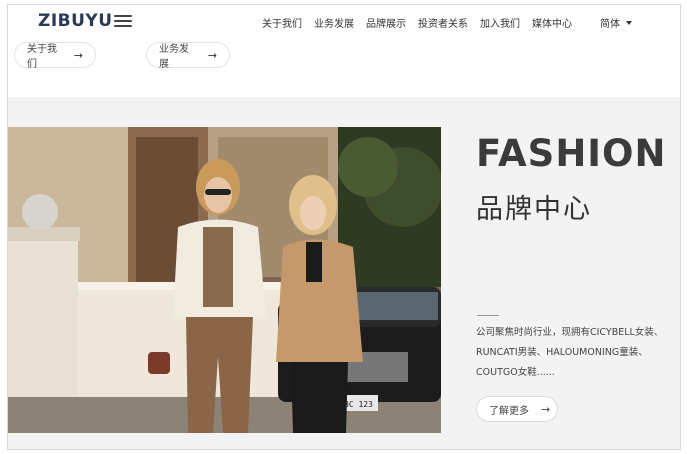  Describe the element at coordinates (75, 21) in the screenshot. I see `logo: ZIBUYU` at that location.